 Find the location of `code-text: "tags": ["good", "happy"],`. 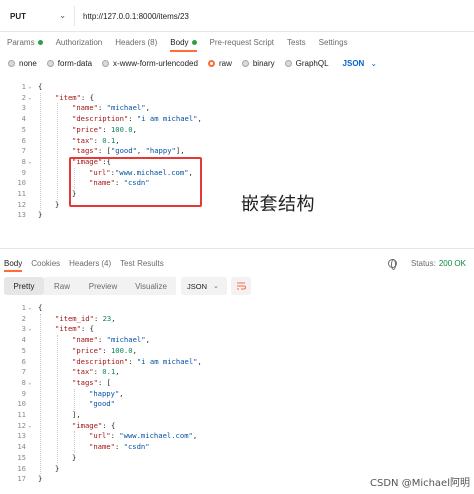

code-text: "tags": ["good", "happy"], is located at coordinates (128, 151).